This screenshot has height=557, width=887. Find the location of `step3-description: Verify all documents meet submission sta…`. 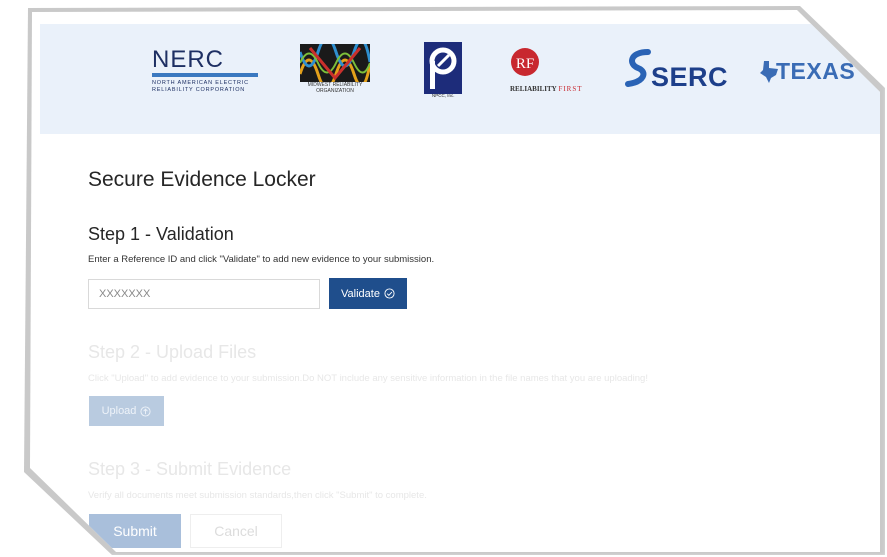

step3-description: Verify all documents meet submission sta… is located at coordinates (257, 495).